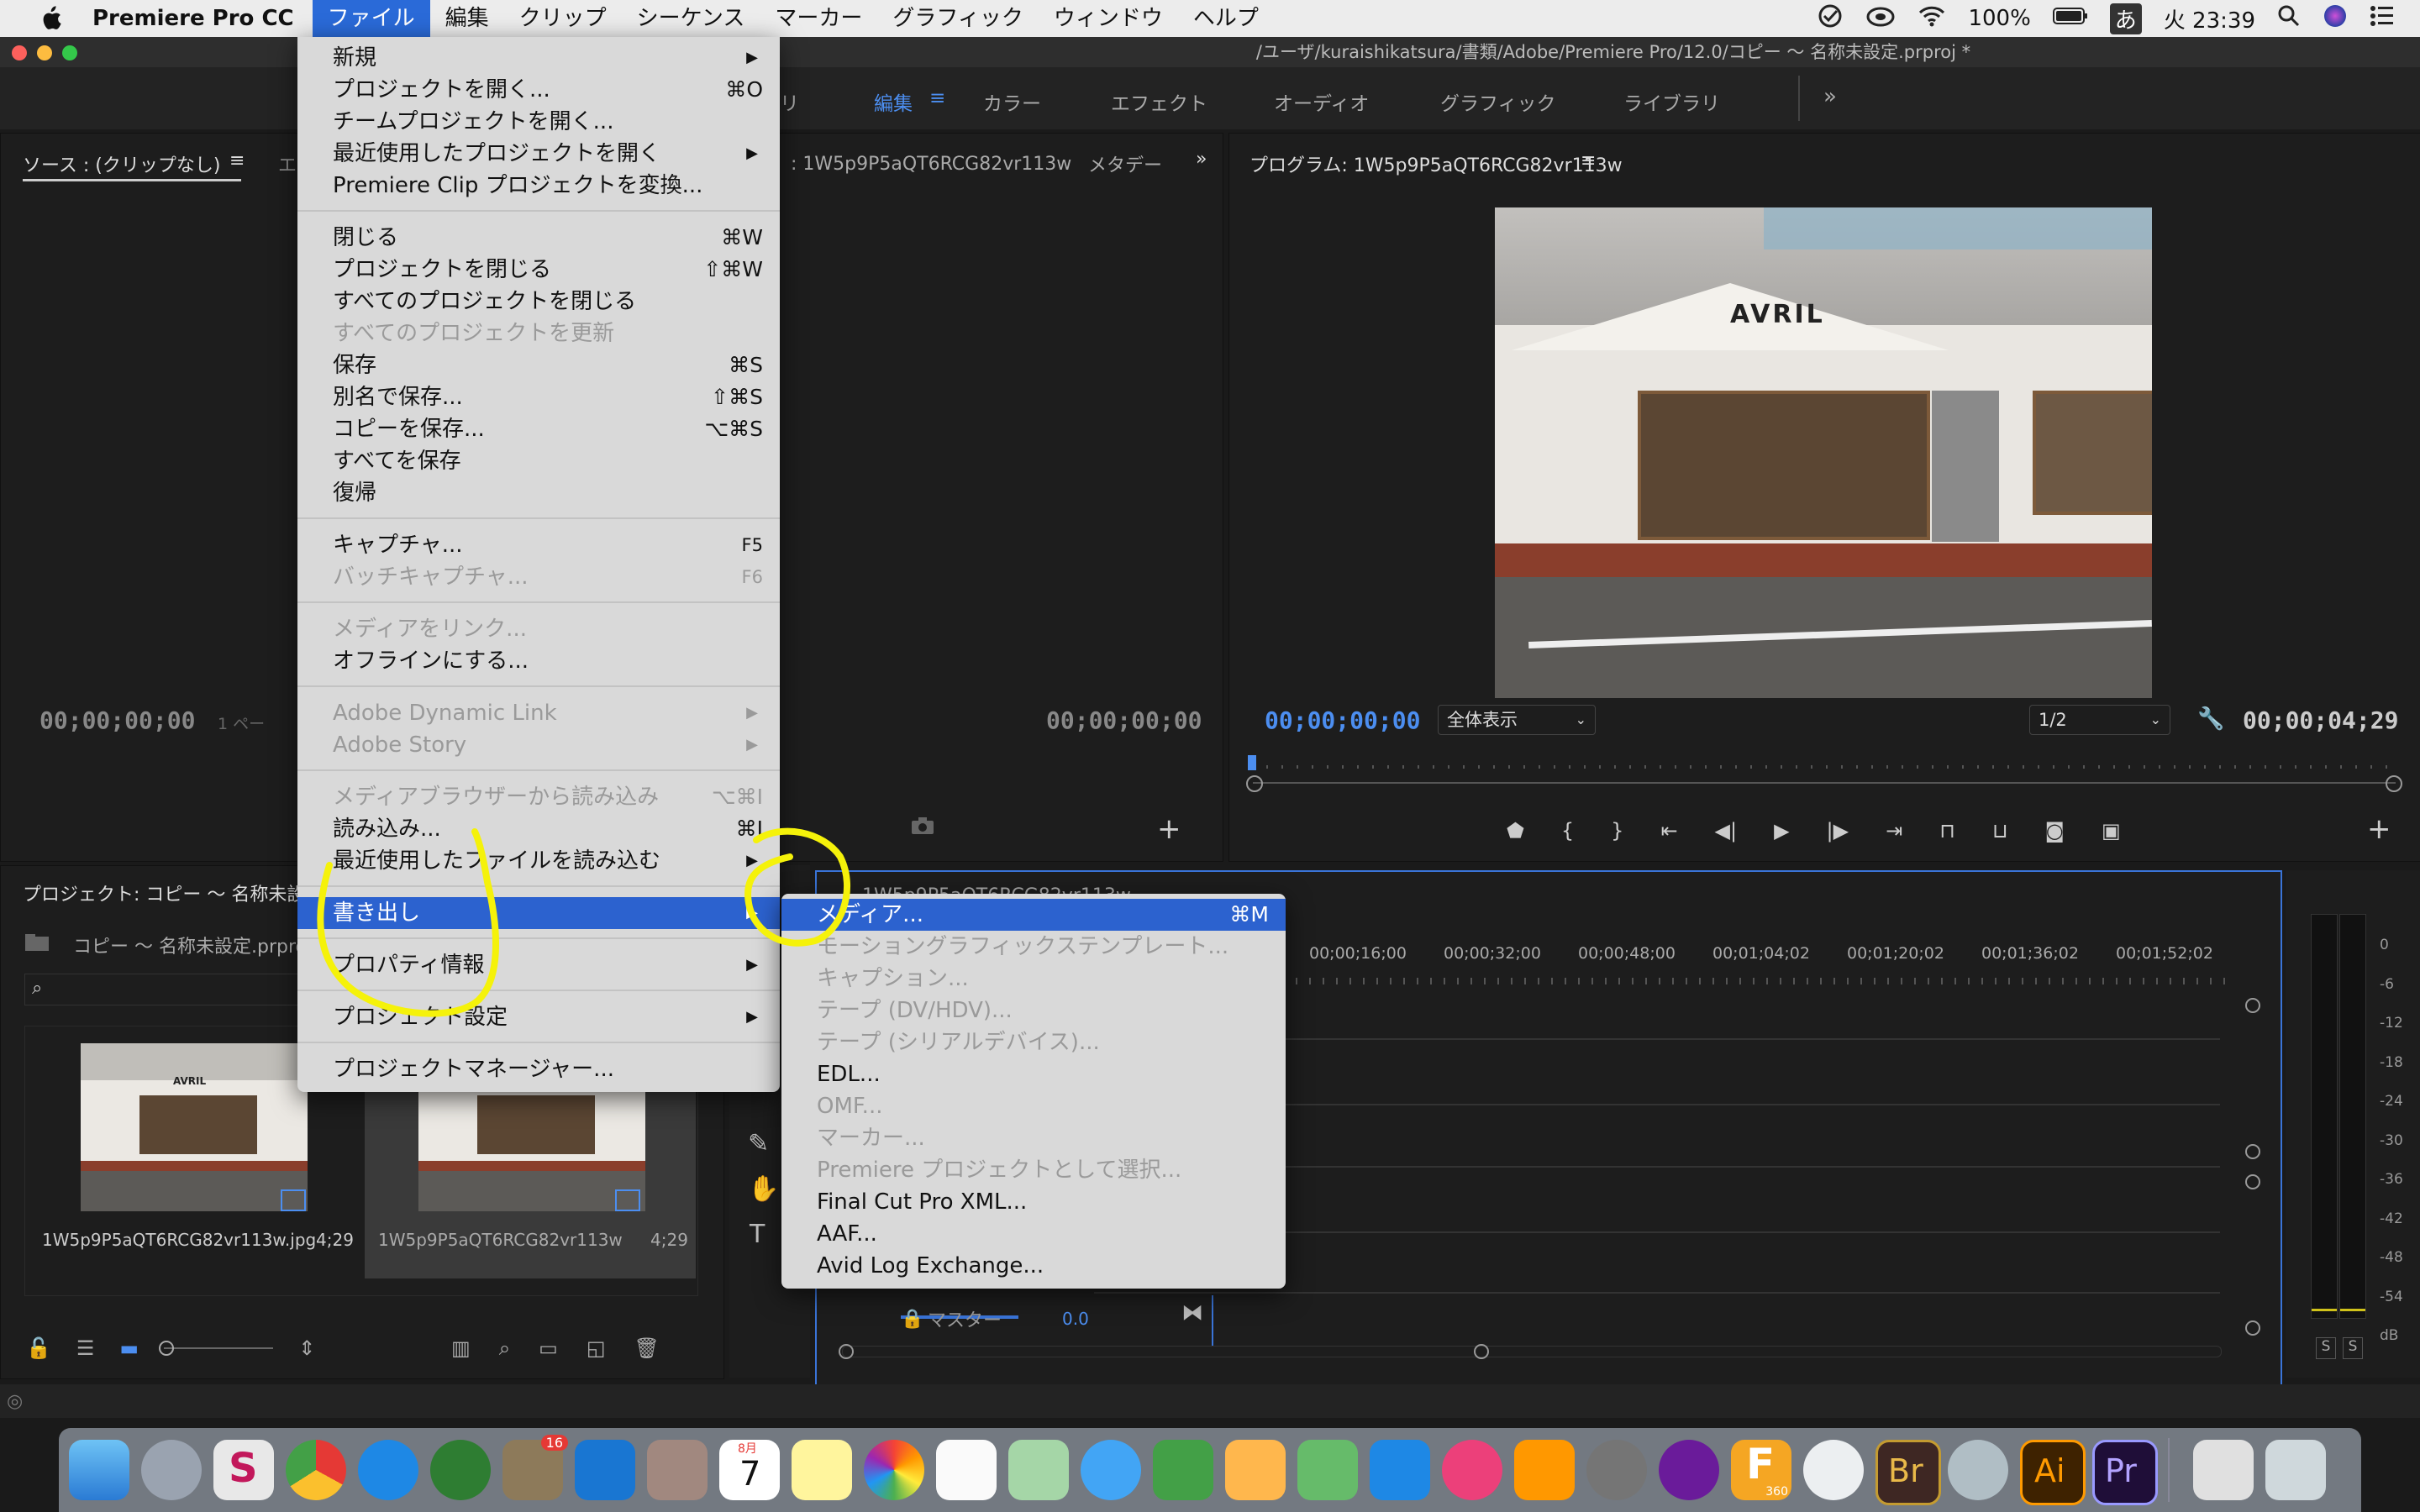 The height and width of the screenshot is (1512, 2420). What do you see at coordinates (931, 164) in the screenshot?
I see `mid-panel-tab: : 1W5p9P5aQT6RCG82vr113w` at bounding box center [931, 164].